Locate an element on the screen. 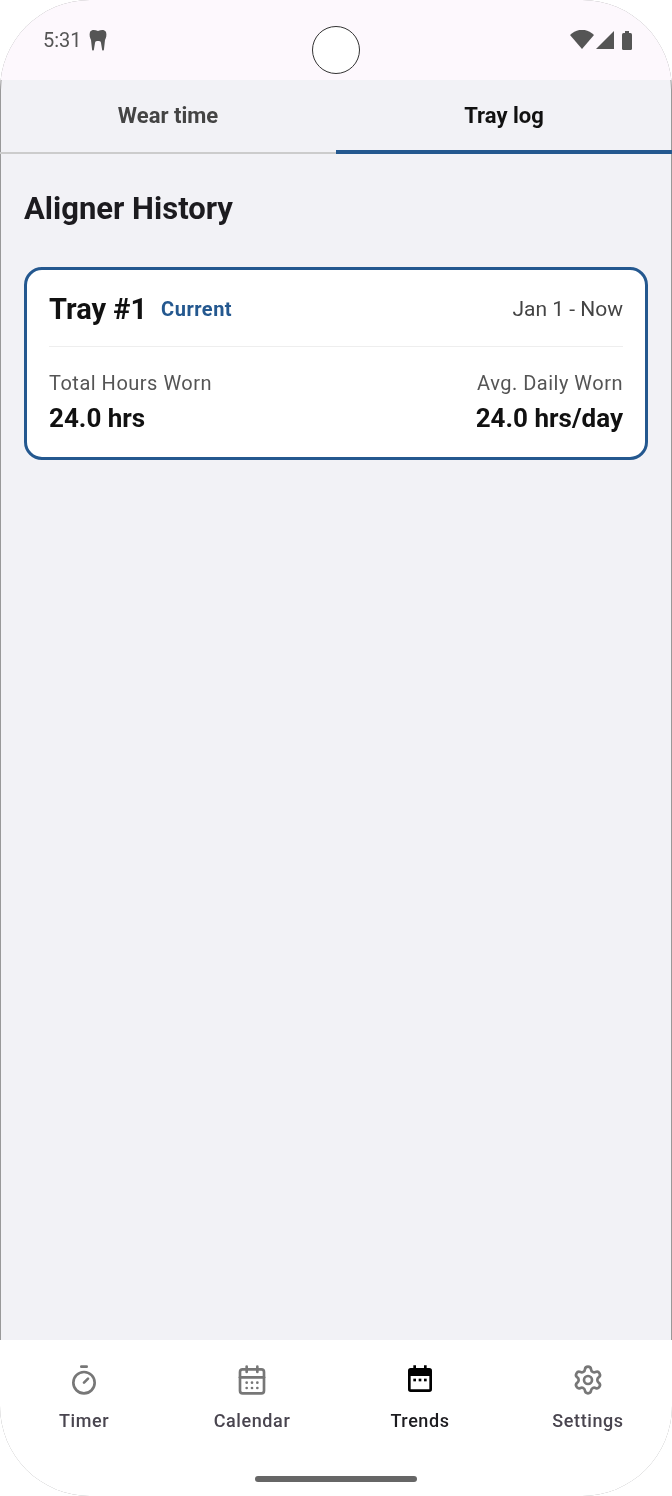  signal-icon is located at coordinates (605, 40).